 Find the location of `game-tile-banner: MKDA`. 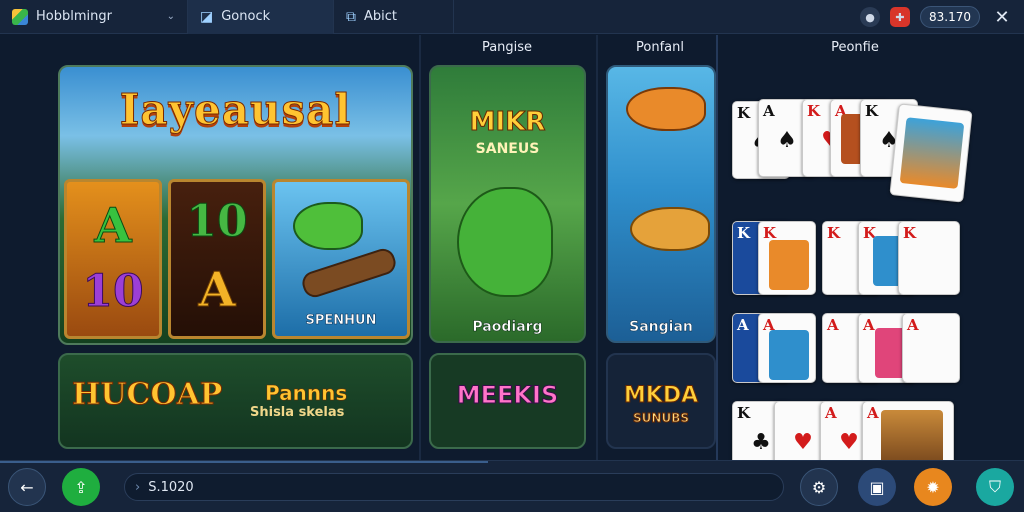

game-tile-banner: MKDA is located at coordinates (661, 396).